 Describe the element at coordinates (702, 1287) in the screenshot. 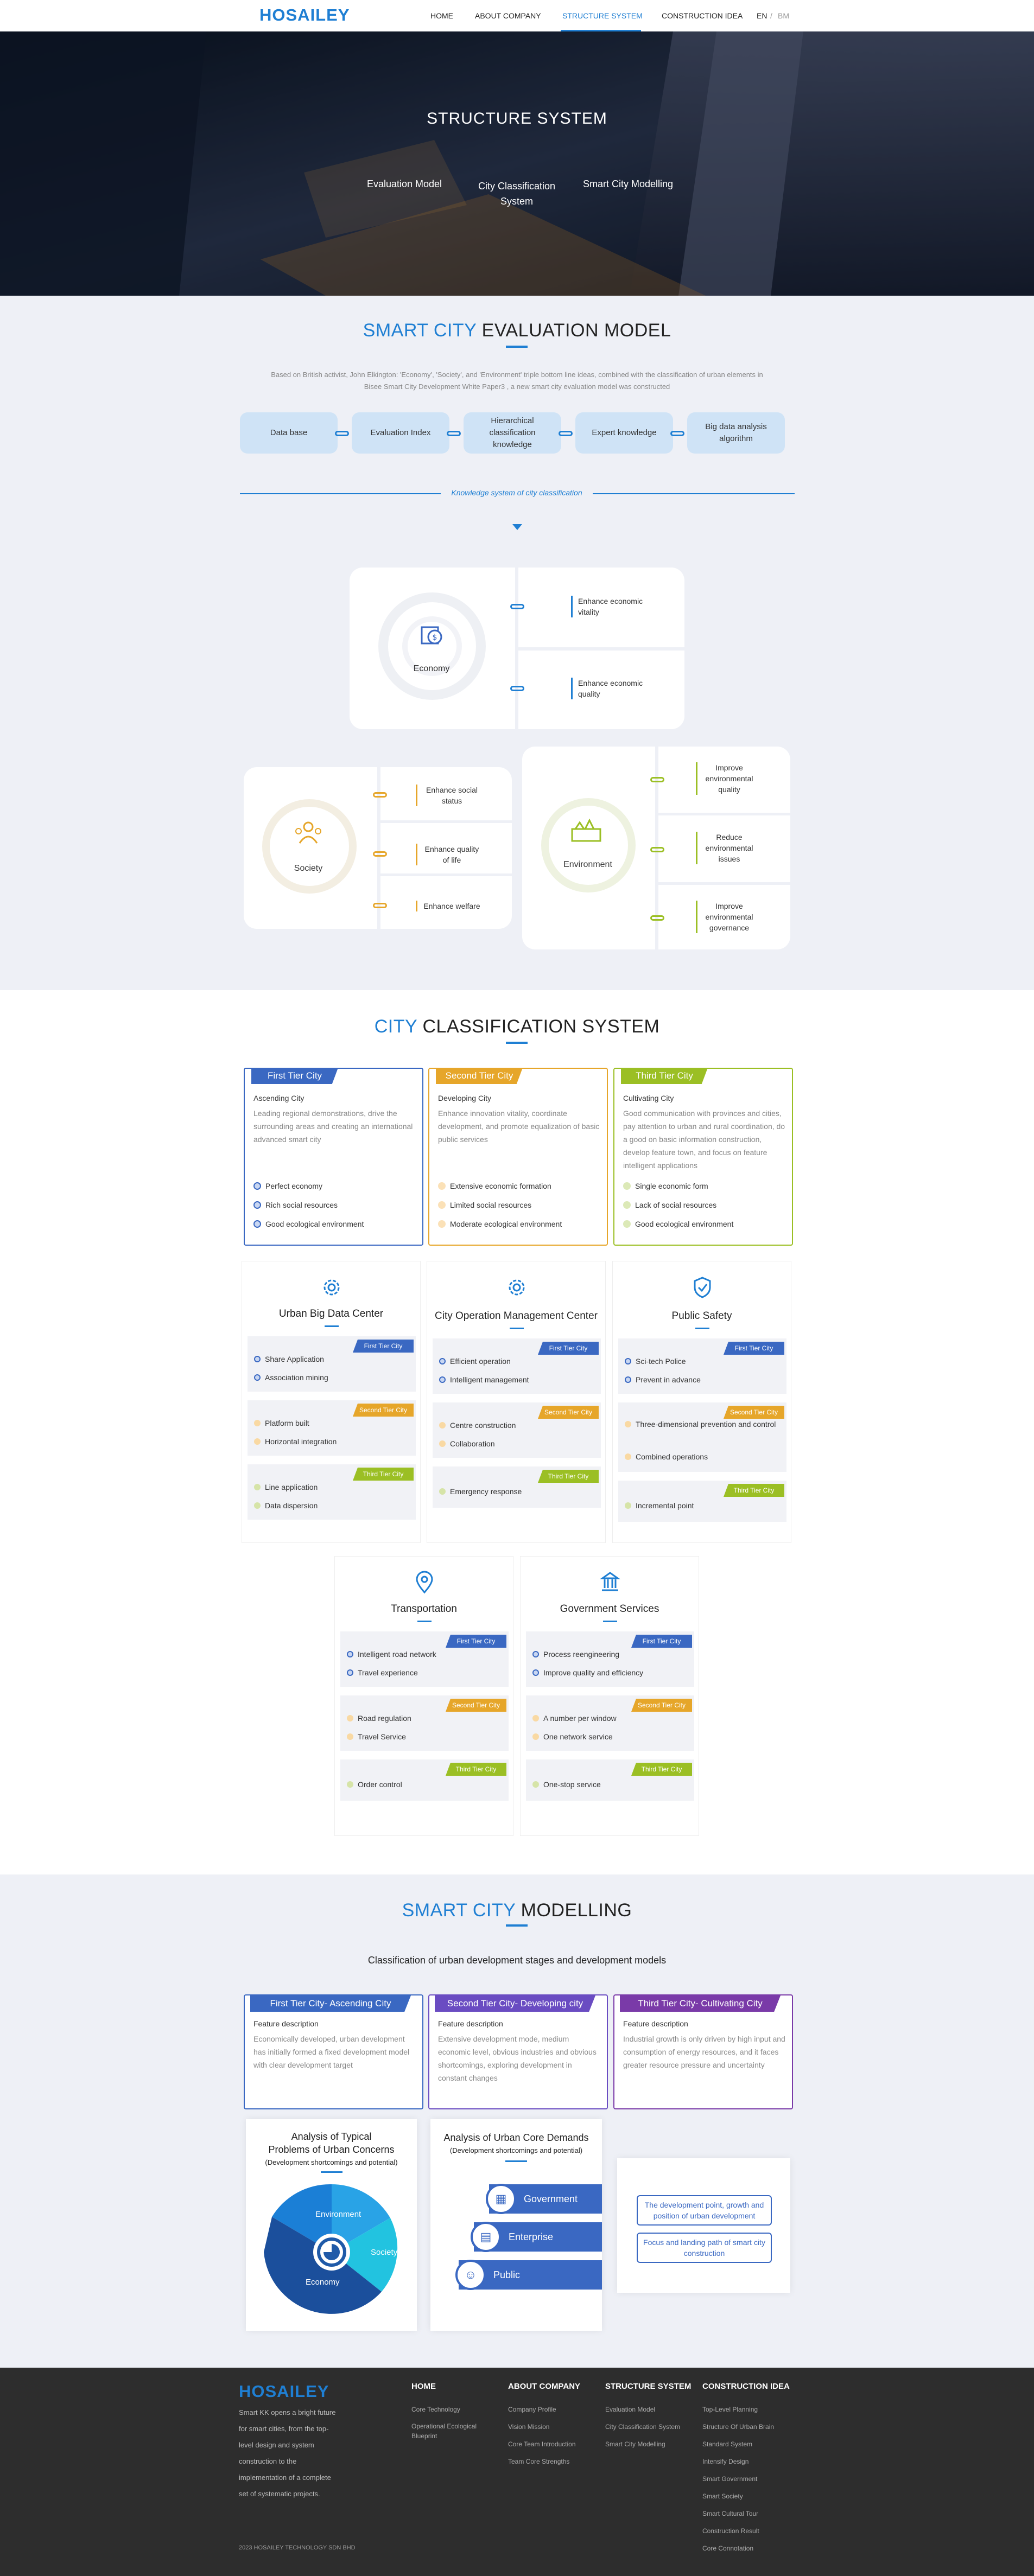

I see `shield-icon` at that location.